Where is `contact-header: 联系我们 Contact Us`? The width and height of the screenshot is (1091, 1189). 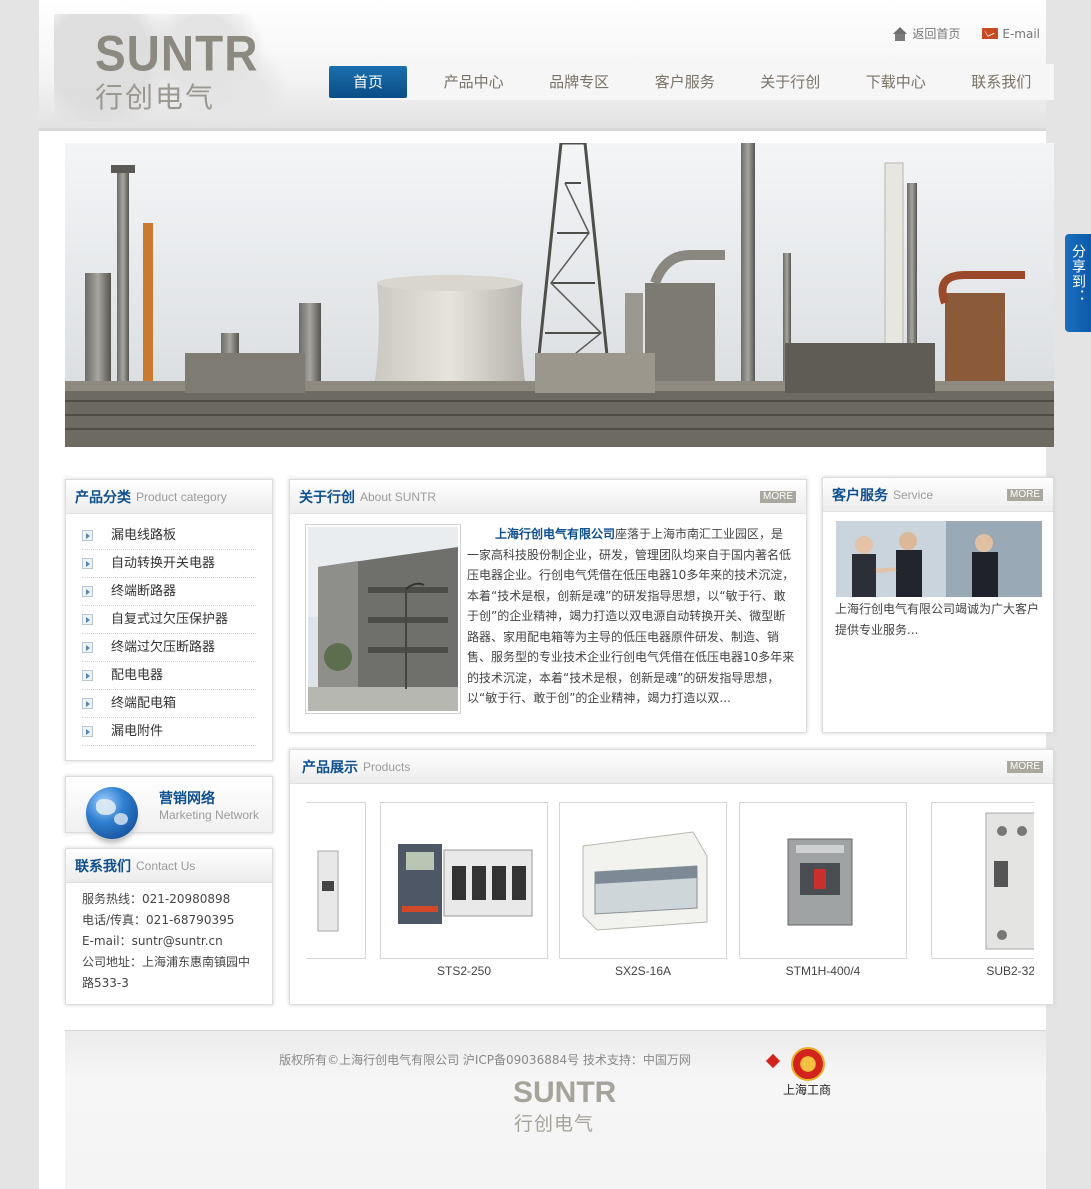
contact-header: 联系我们 Contact Us is located at coordinates (169, 866).